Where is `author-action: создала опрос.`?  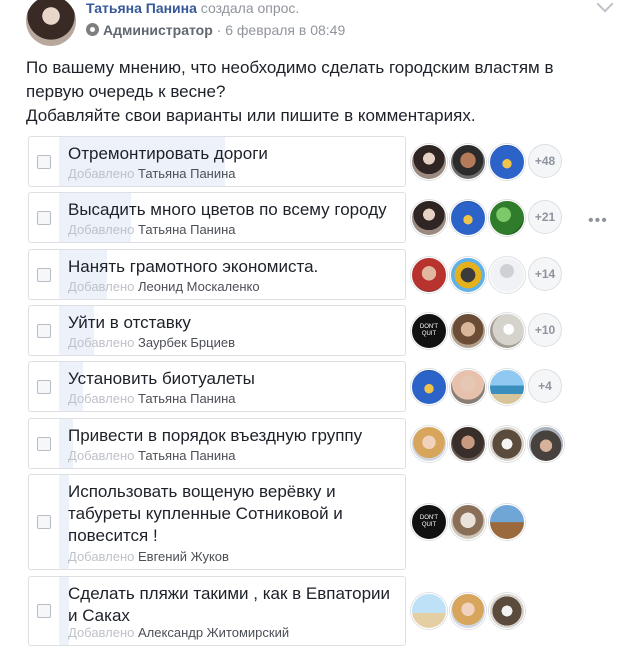 author-action: создала опрос. is located at coordinates (250, 8).